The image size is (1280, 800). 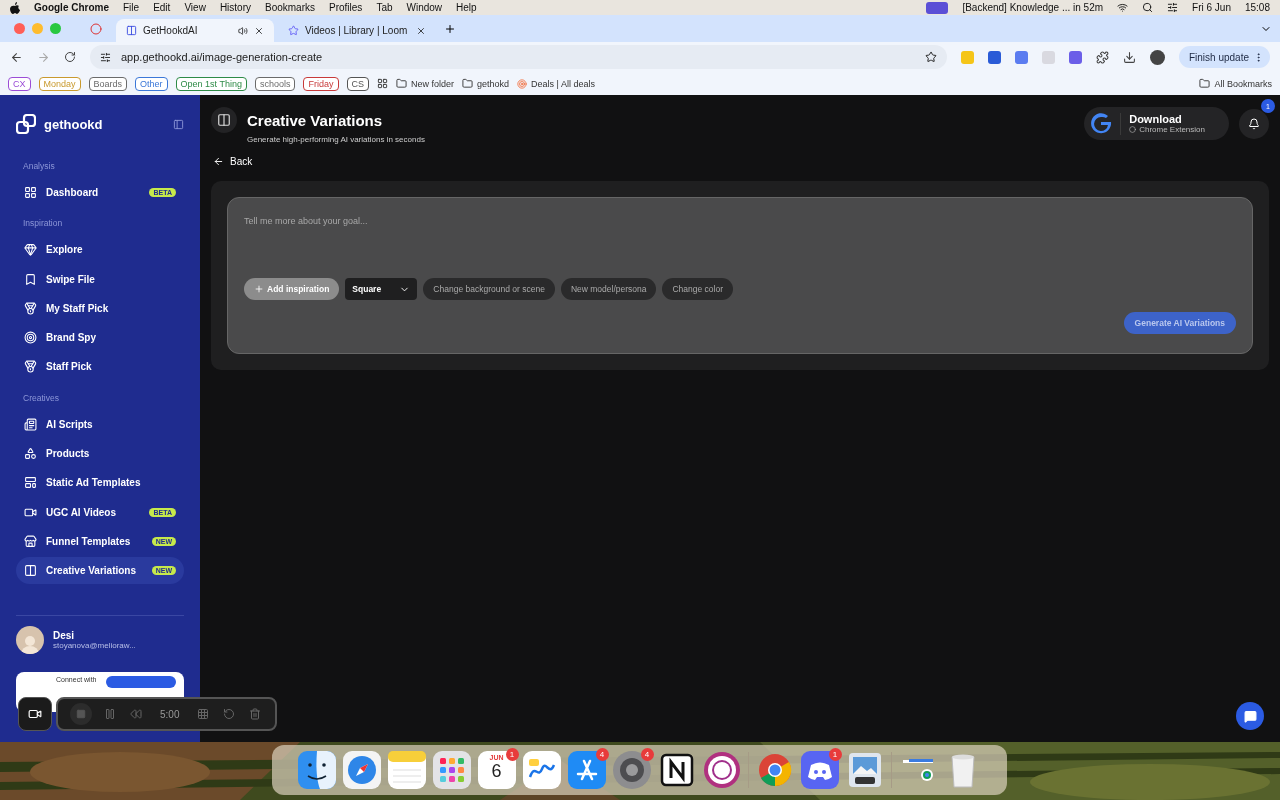 What do you see at coordinates (1235, 83) in the screenshot?
I see `all-bookmarks-folder: All Bookmarks` at bounding box center [1235, 83].